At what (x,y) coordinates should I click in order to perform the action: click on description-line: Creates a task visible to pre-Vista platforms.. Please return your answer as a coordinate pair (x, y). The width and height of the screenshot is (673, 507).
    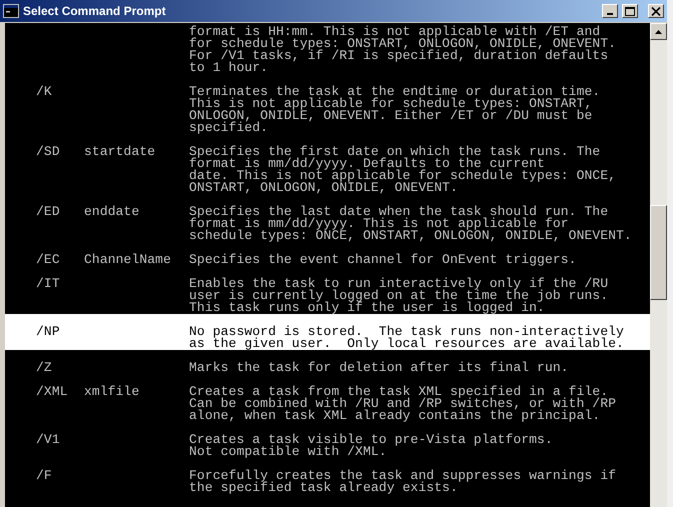
    Looking at the image, I should click on (371, 440).